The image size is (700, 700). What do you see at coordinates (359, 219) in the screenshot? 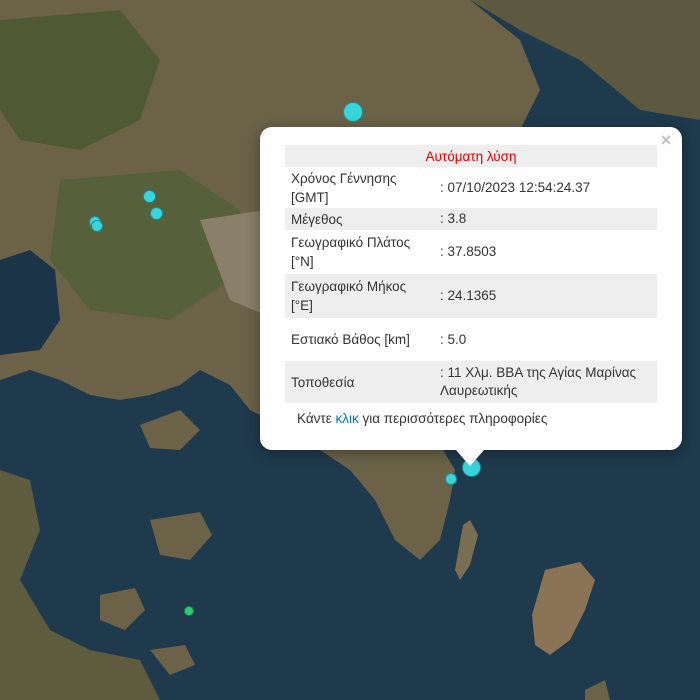
I see `row-label: Μέγεθος` at bounding box center [359, 219].